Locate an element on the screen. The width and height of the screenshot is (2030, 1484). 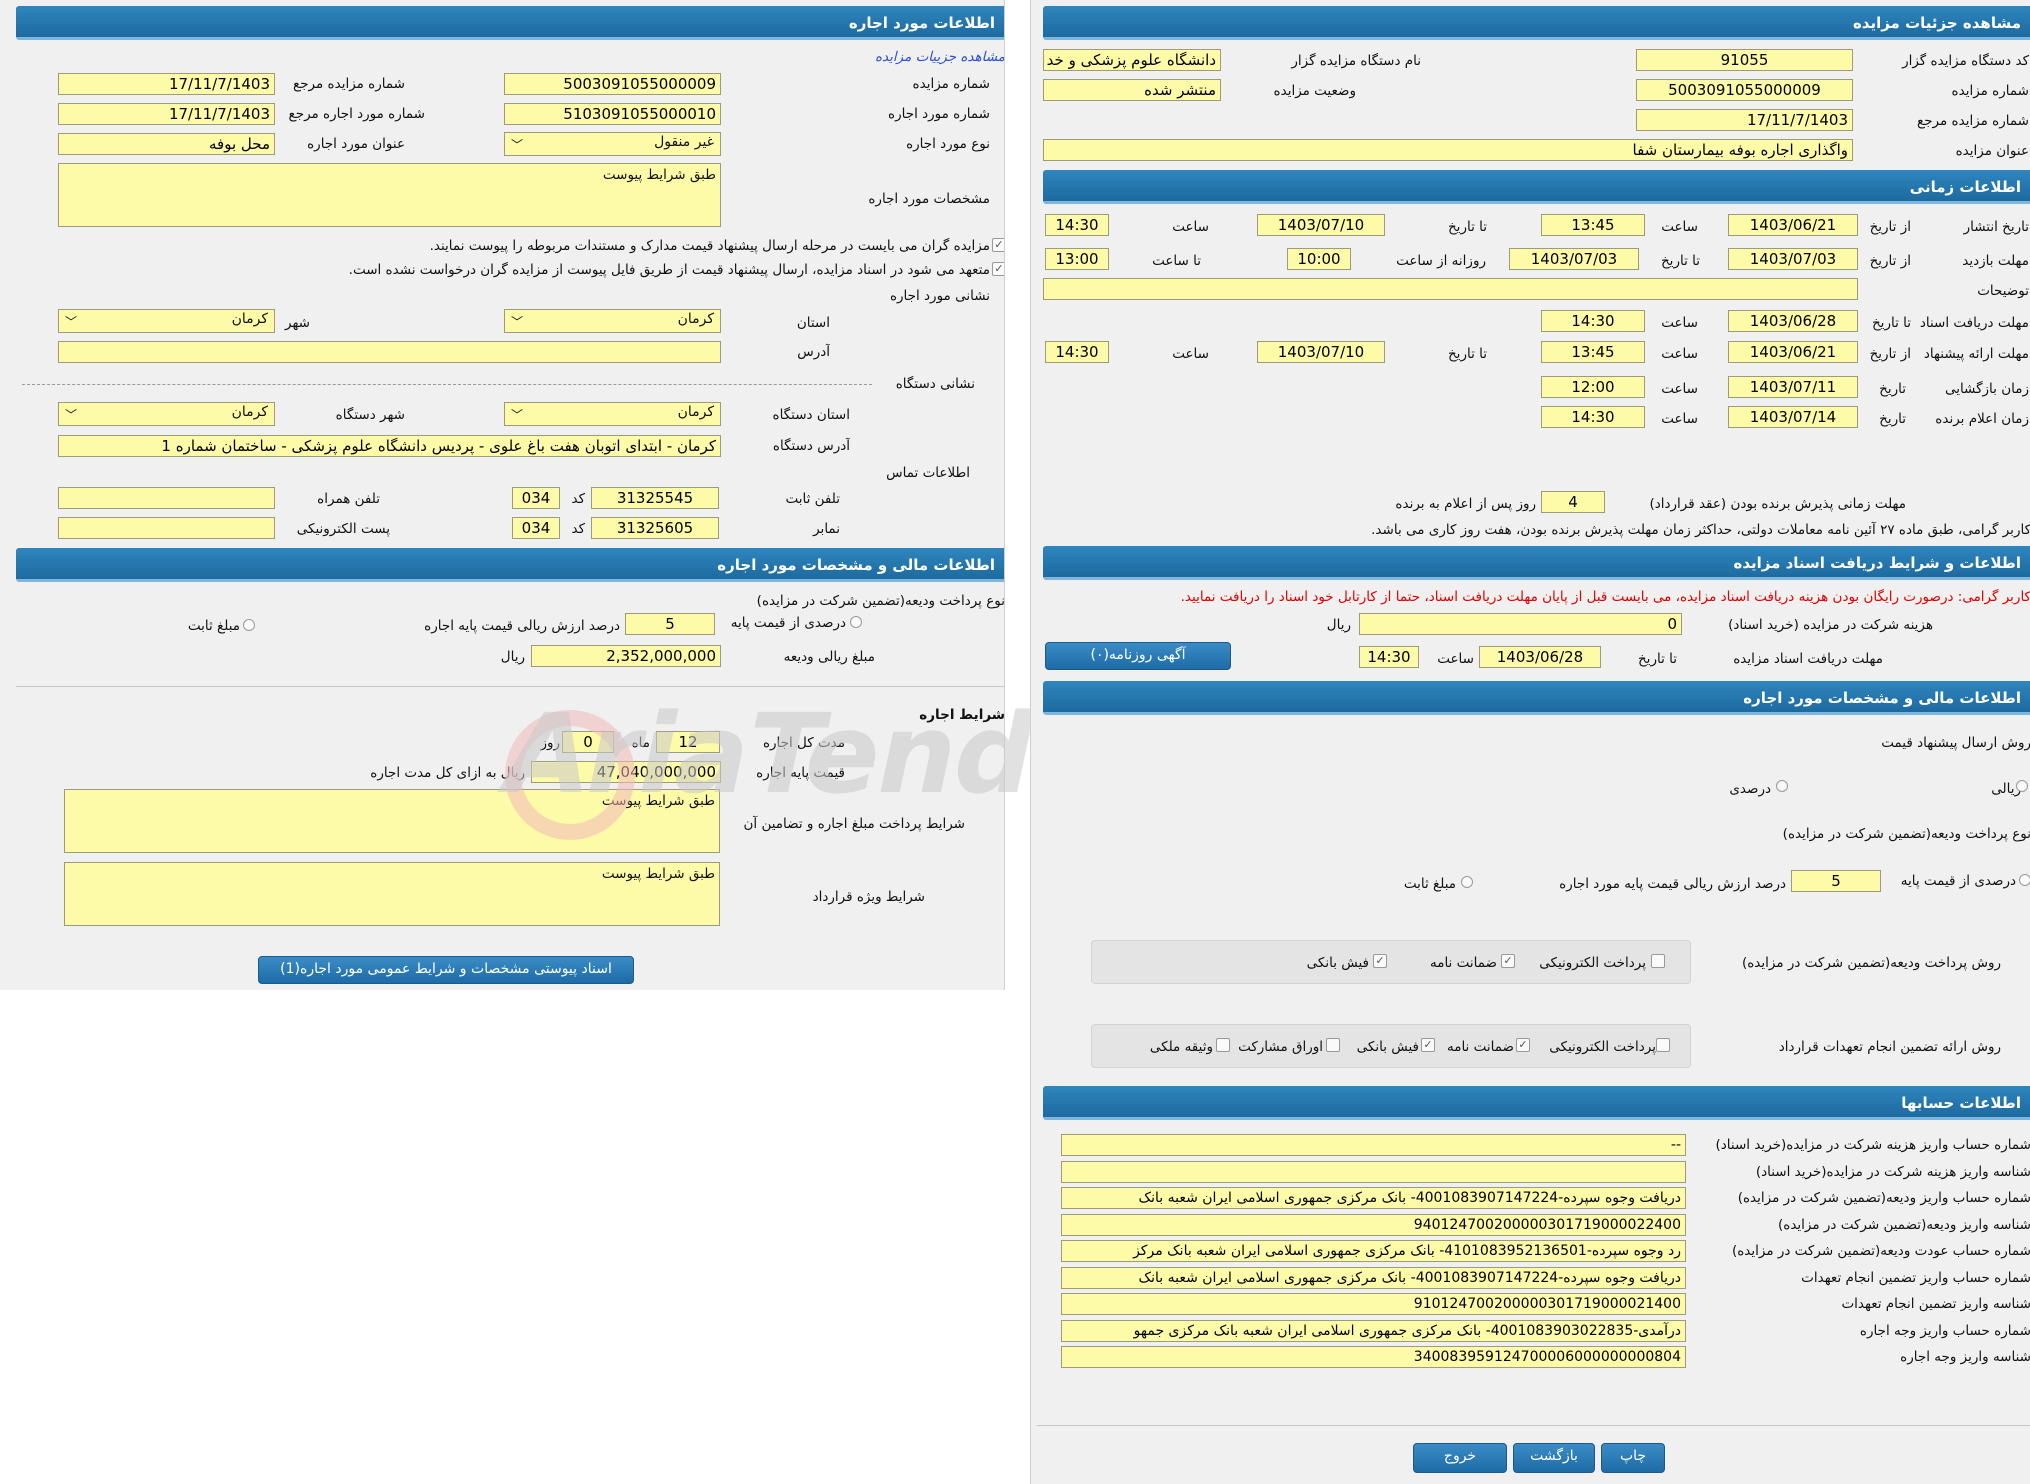
special-terms-area: طبق شرایط پیوست is located at coordinates (392, 894).